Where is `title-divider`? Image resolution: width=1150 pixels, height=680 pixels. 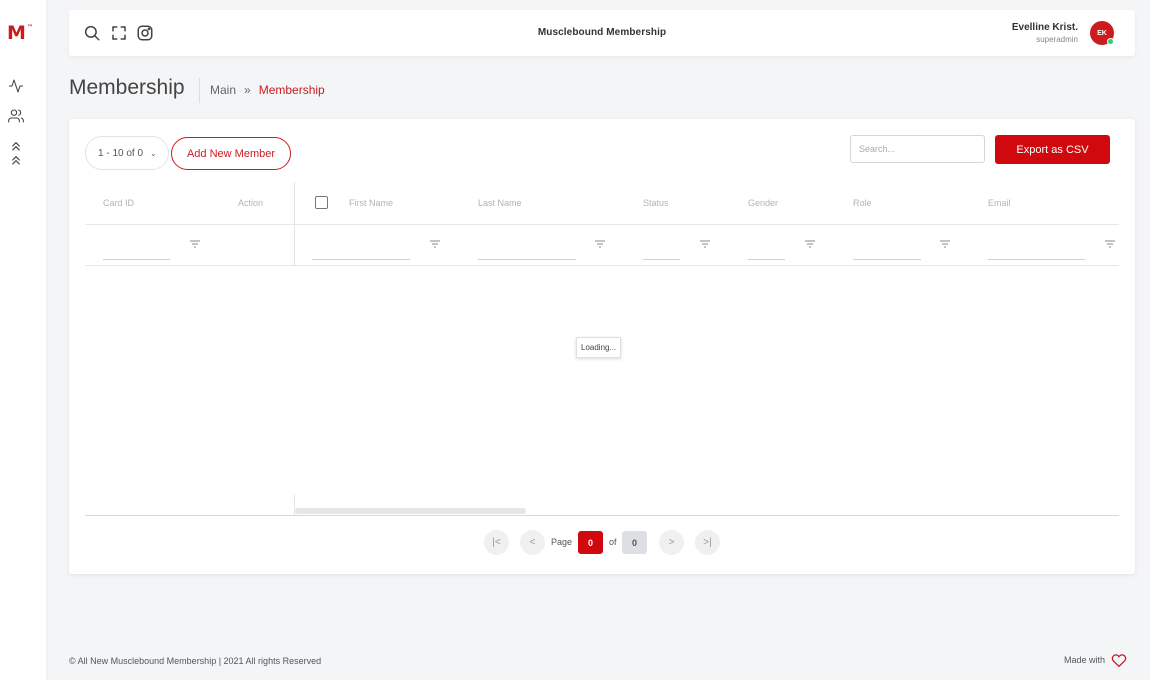
title-divider is located at coordinates (199, 90).